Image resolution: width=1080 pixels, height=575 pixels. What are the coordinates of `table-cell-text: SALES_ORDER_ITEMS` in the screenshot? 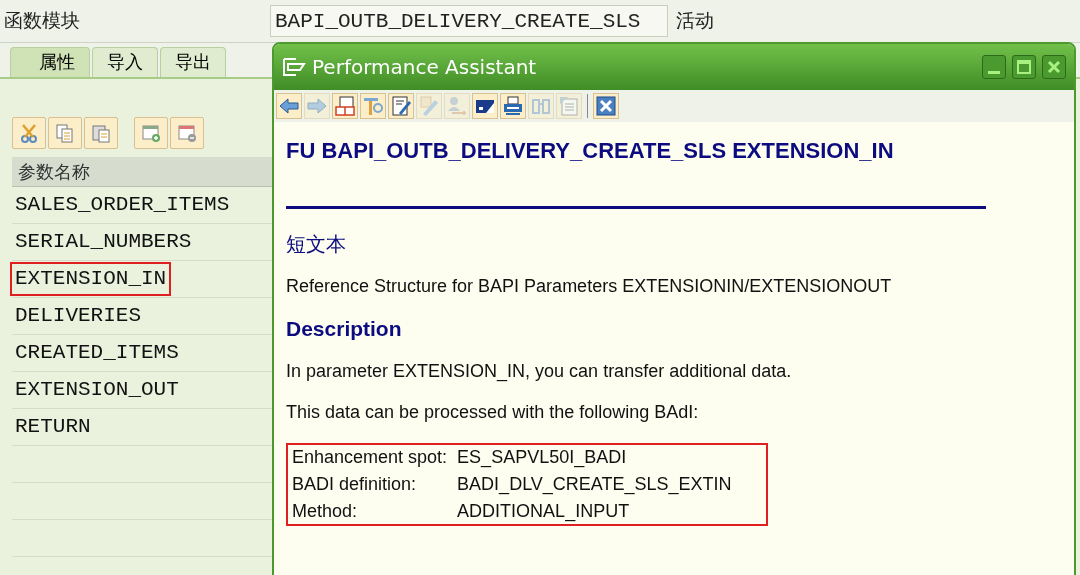 It's located at (122, 205).